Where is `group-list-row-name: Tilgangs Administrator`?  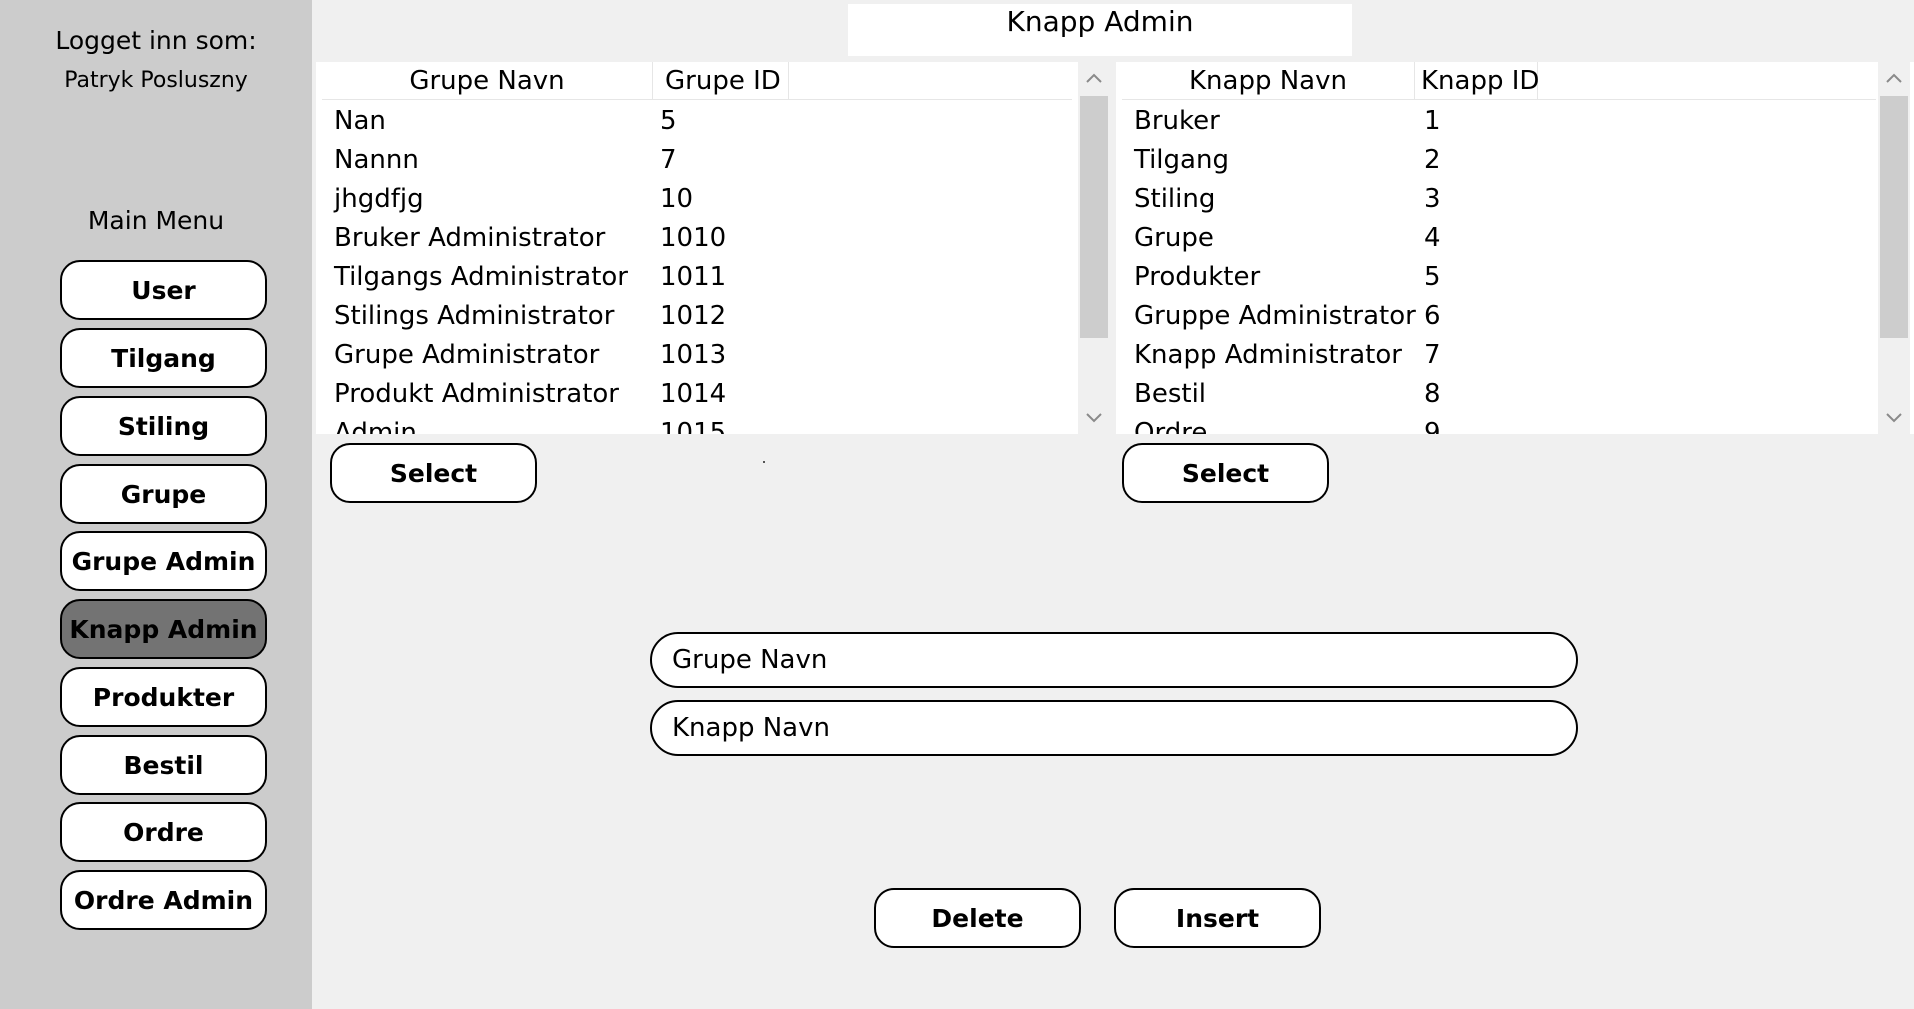 group-list-row-name: Tilgangs Administrator is located at coordinates (481, 277).